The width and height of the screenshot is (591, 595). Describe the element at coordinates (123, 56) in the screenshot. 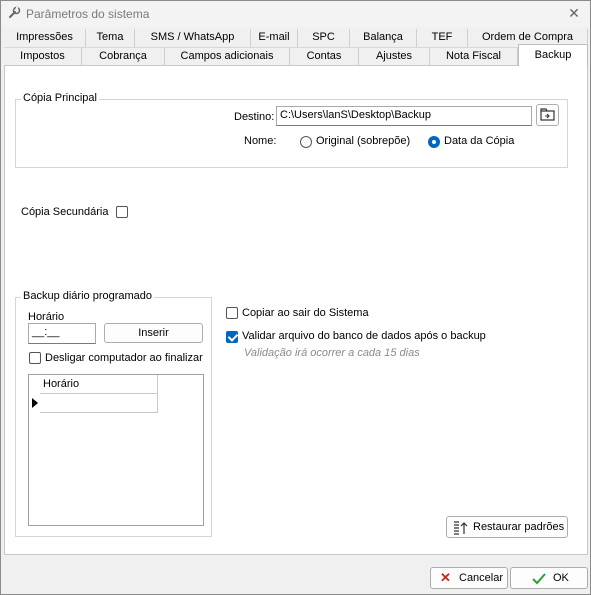

I see `tab-cobranca: Cobrança` at that location.